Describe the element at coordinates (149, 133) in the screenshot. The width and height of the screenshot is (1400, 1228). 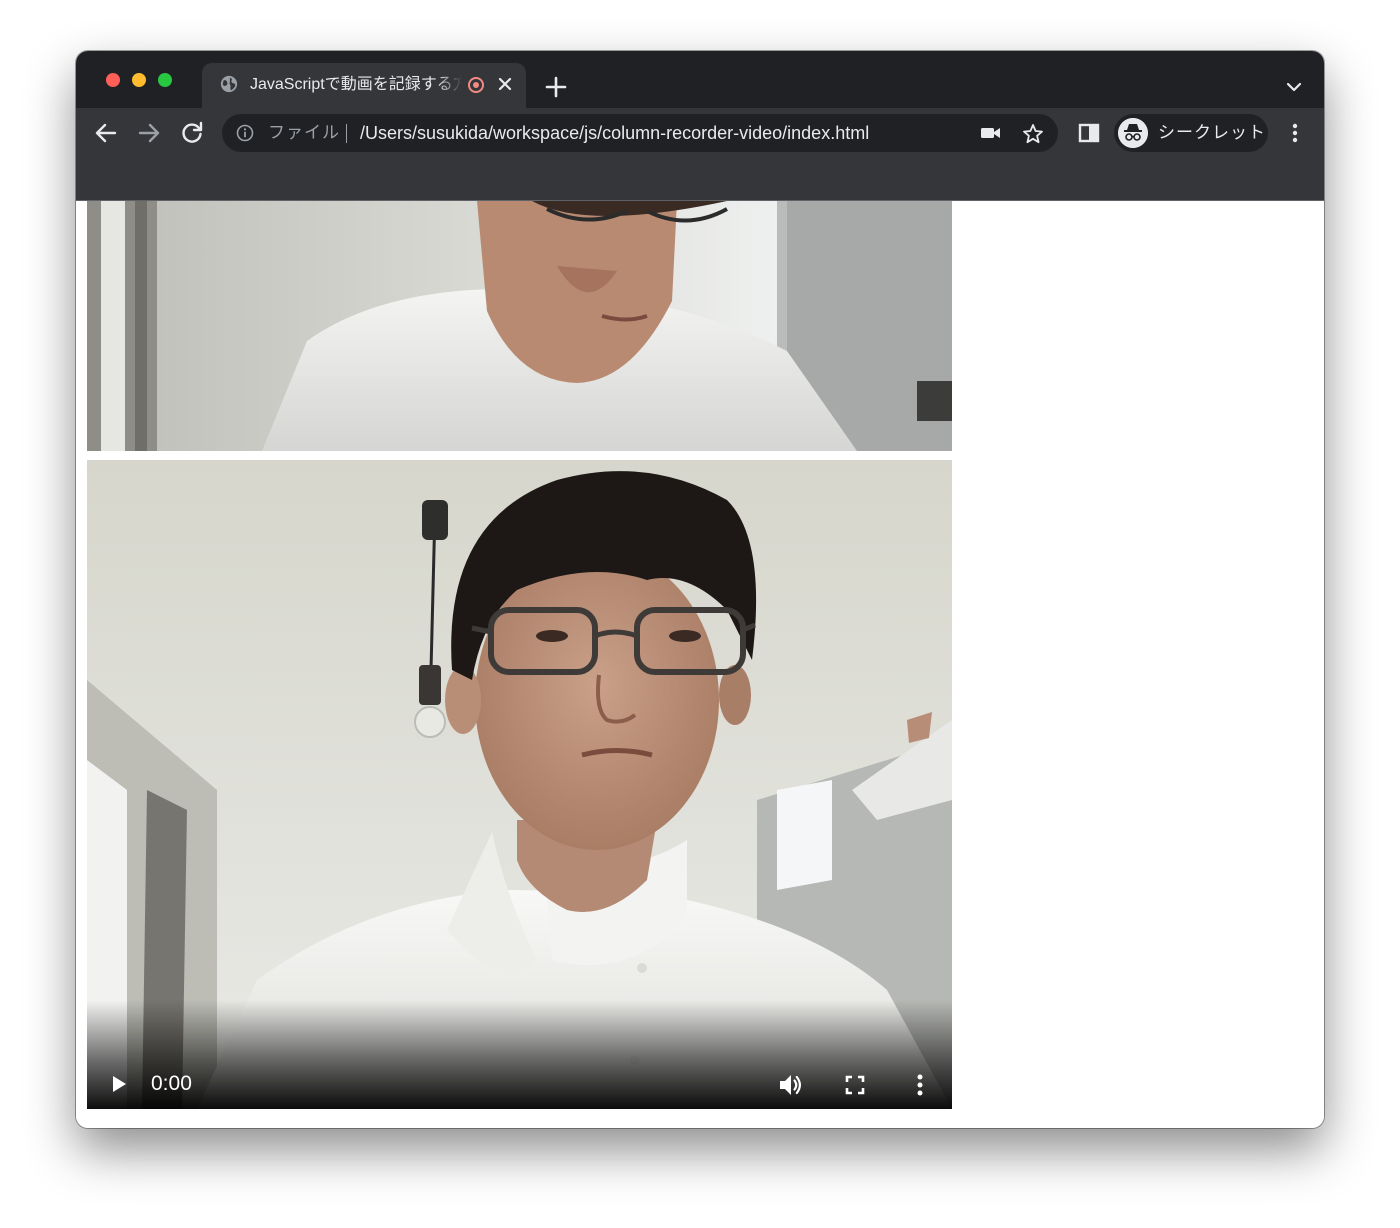
I see `arrow-right-icon` at that location.